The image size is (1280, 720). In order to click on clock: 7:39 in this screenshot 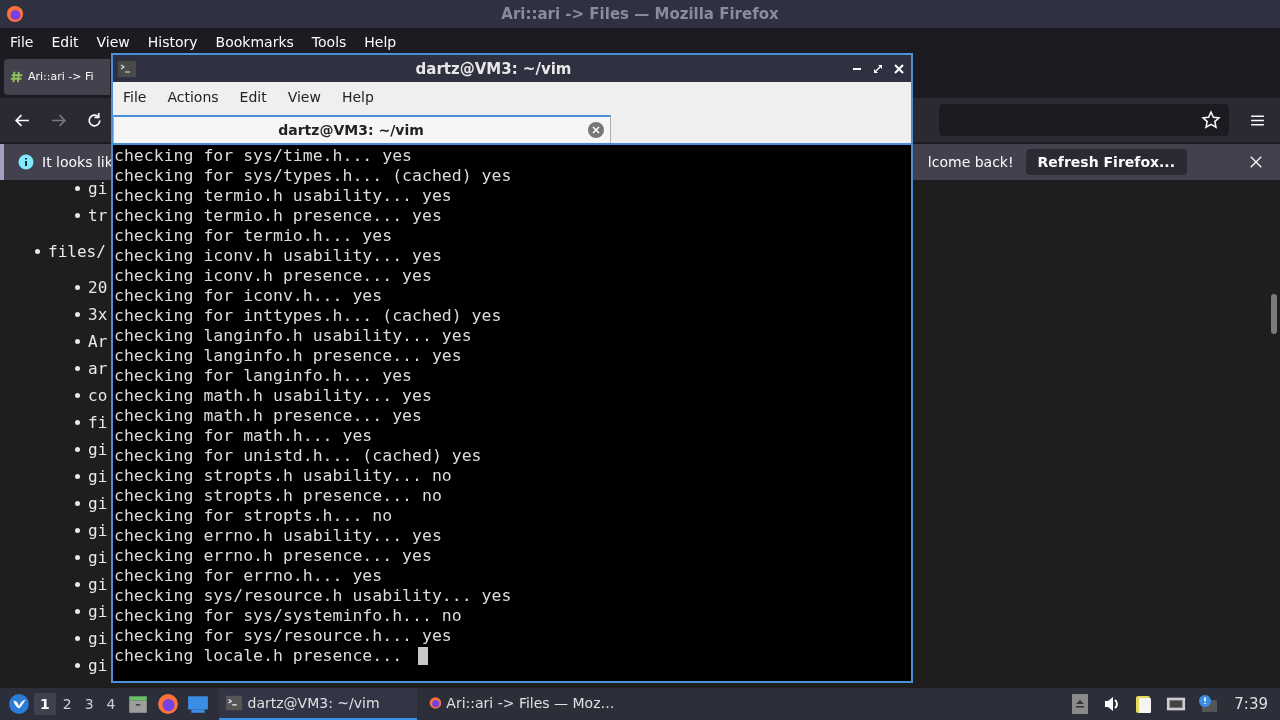, I will do `click(1251, 704)`.